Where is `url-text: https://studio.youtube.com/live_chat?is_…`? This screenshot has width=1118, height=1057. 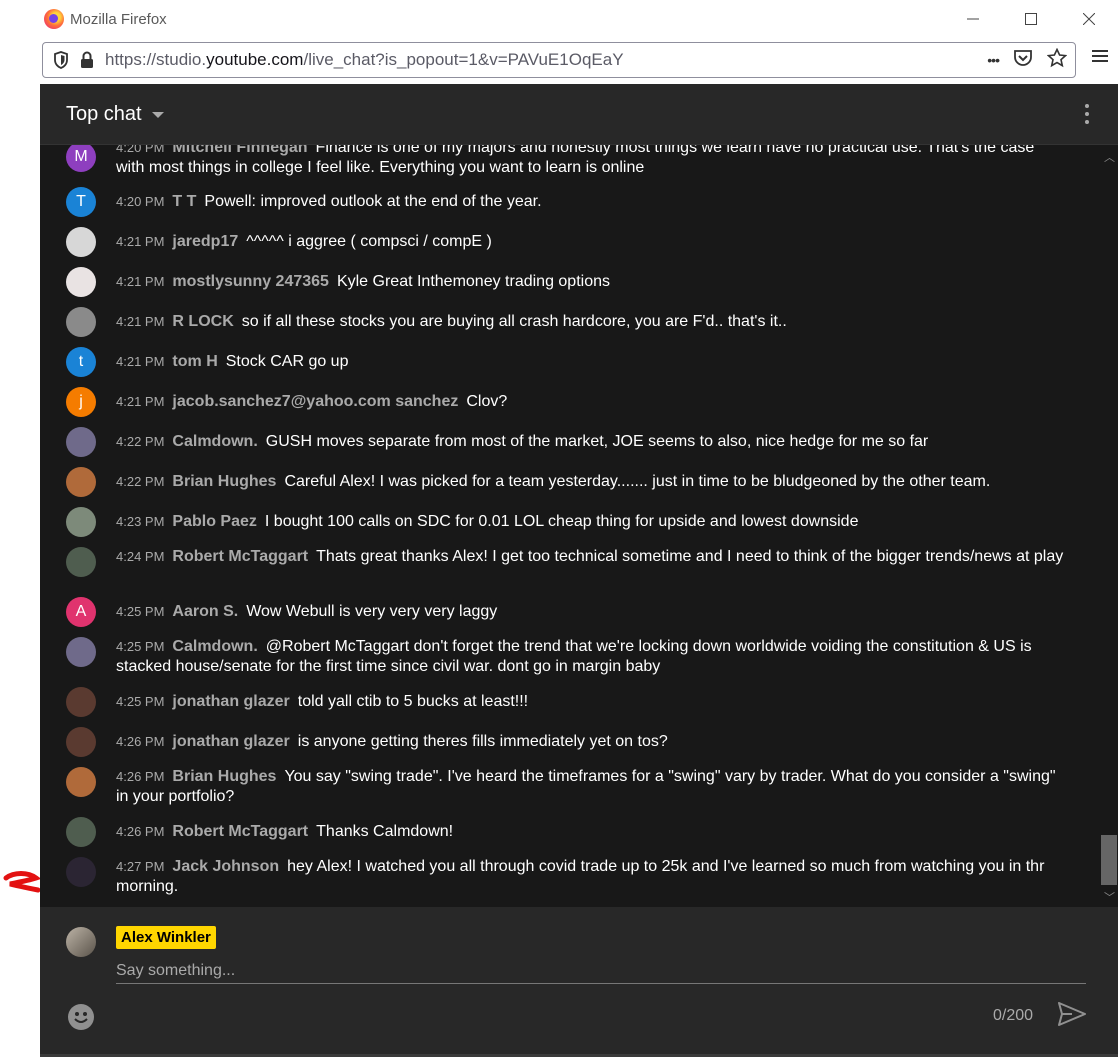
url-text: https://studio.youtube.com/live_chat?is_… is located at coordinates (364, 60).